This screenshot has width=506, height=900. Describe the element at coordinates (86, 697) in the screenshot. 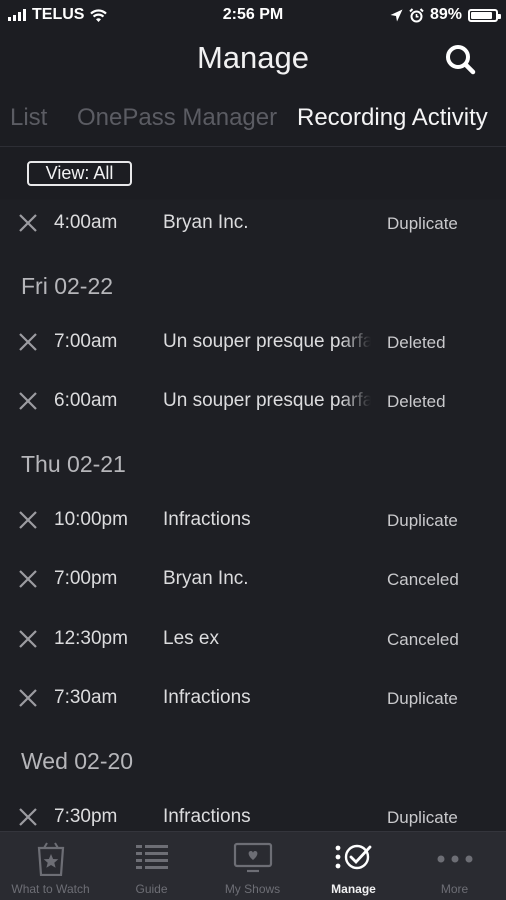

I see `activity-time: 7:30am` at that location.